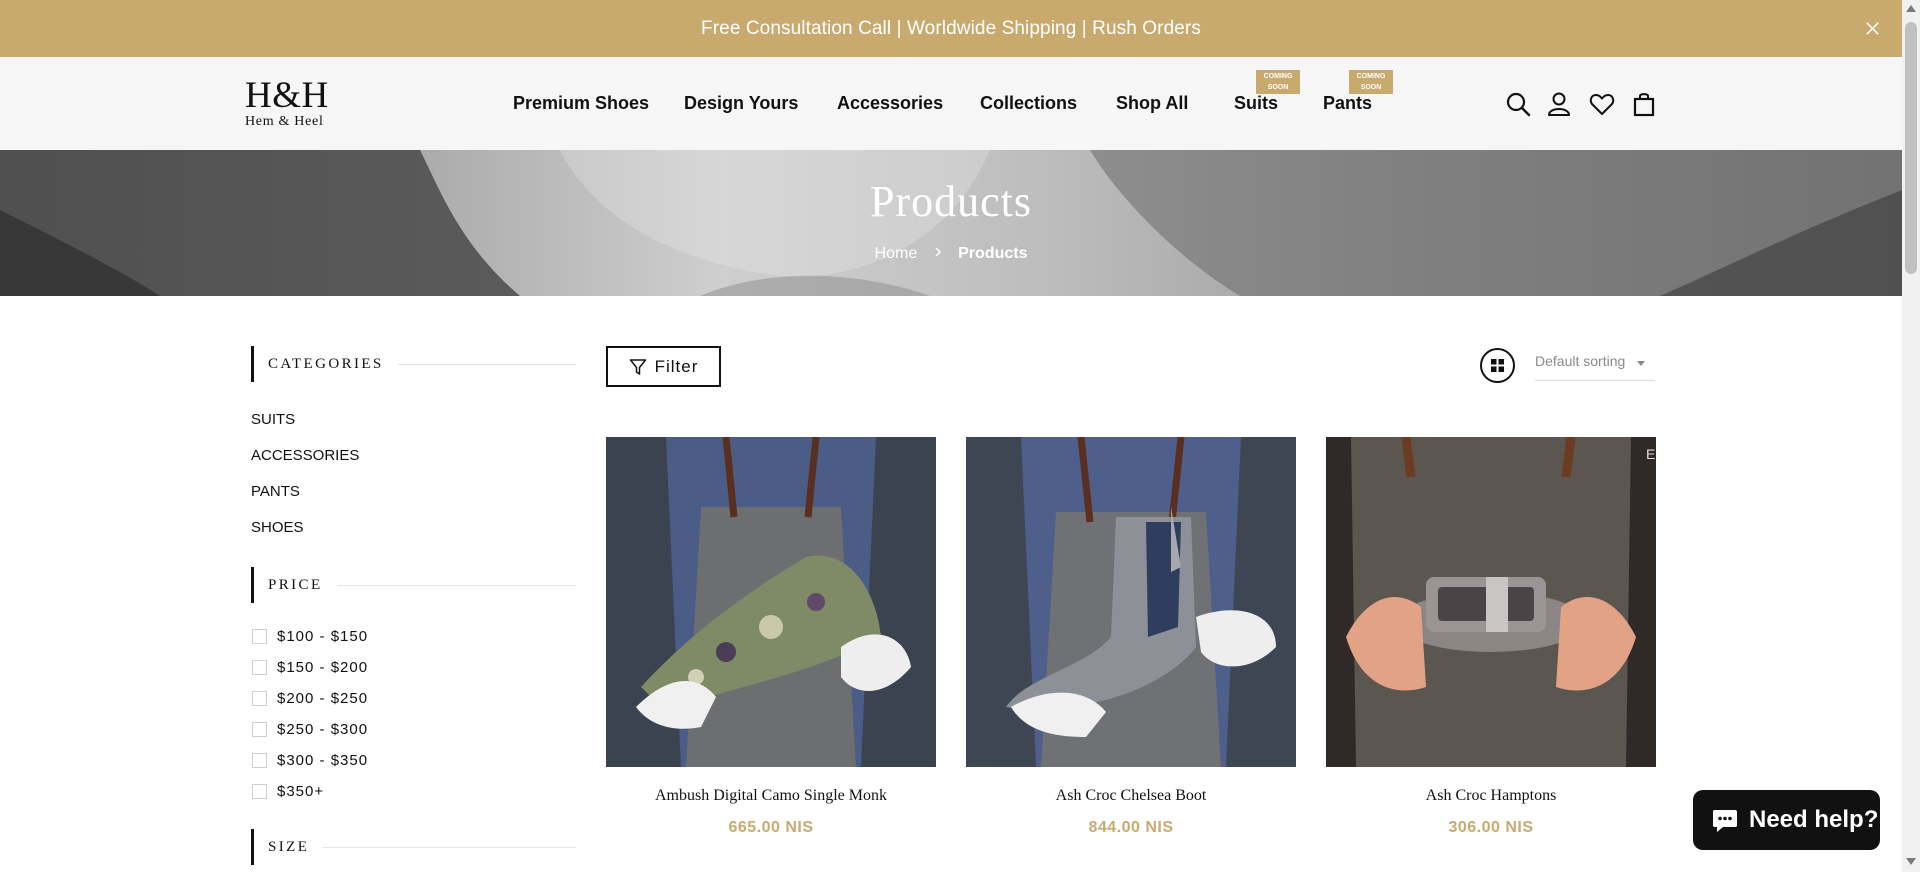  Describe the element at coordinates (938, 252) in the screenshot. I see `chevron-right-icon` at that location.